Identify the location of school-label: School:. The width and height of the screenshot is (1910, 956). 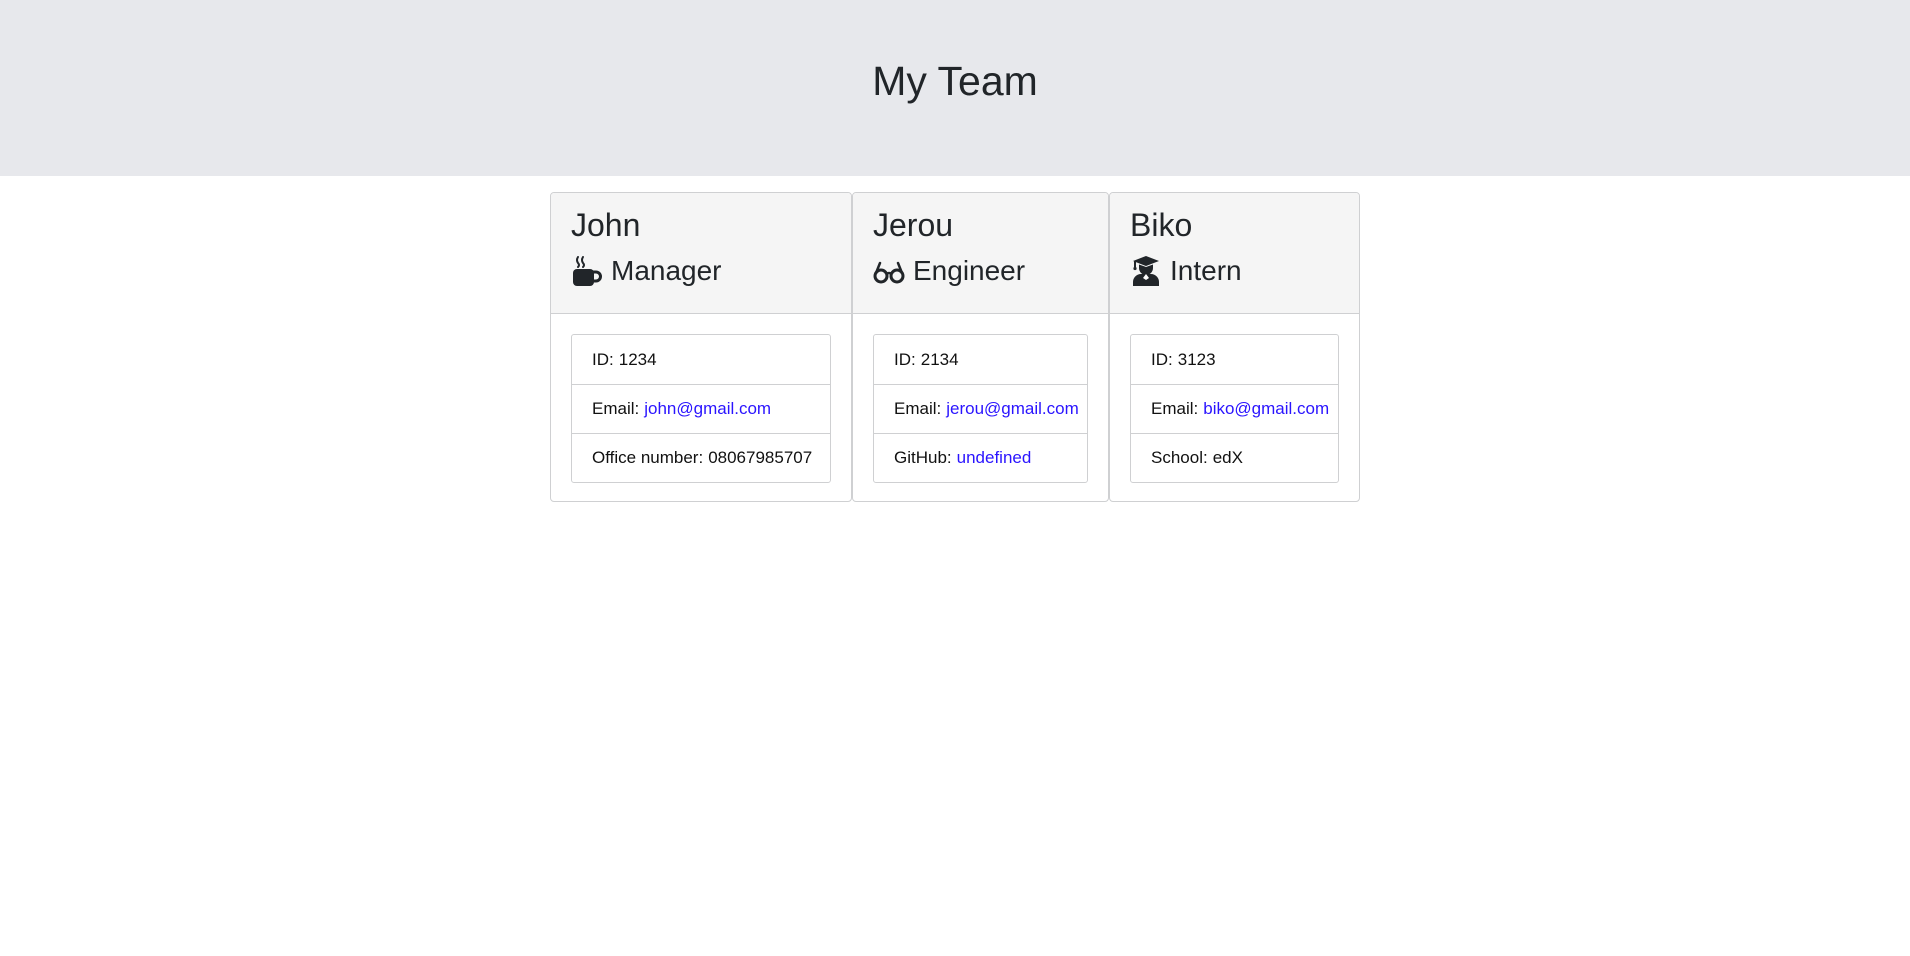
(1179, 457).